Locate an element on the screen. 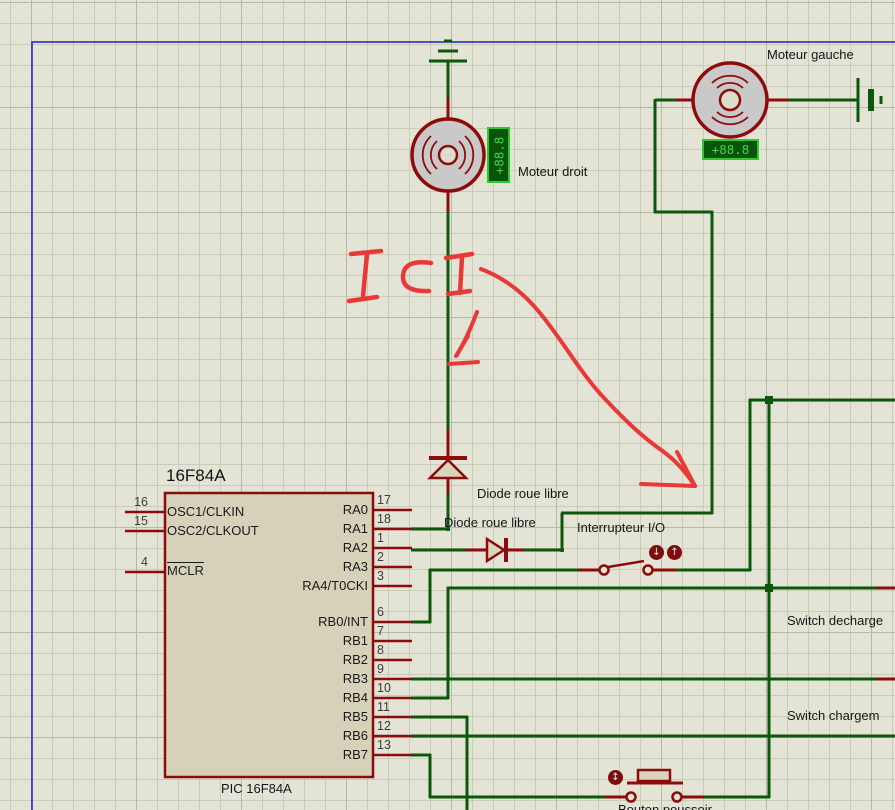  io-switch is located at coordinates (627, 567).